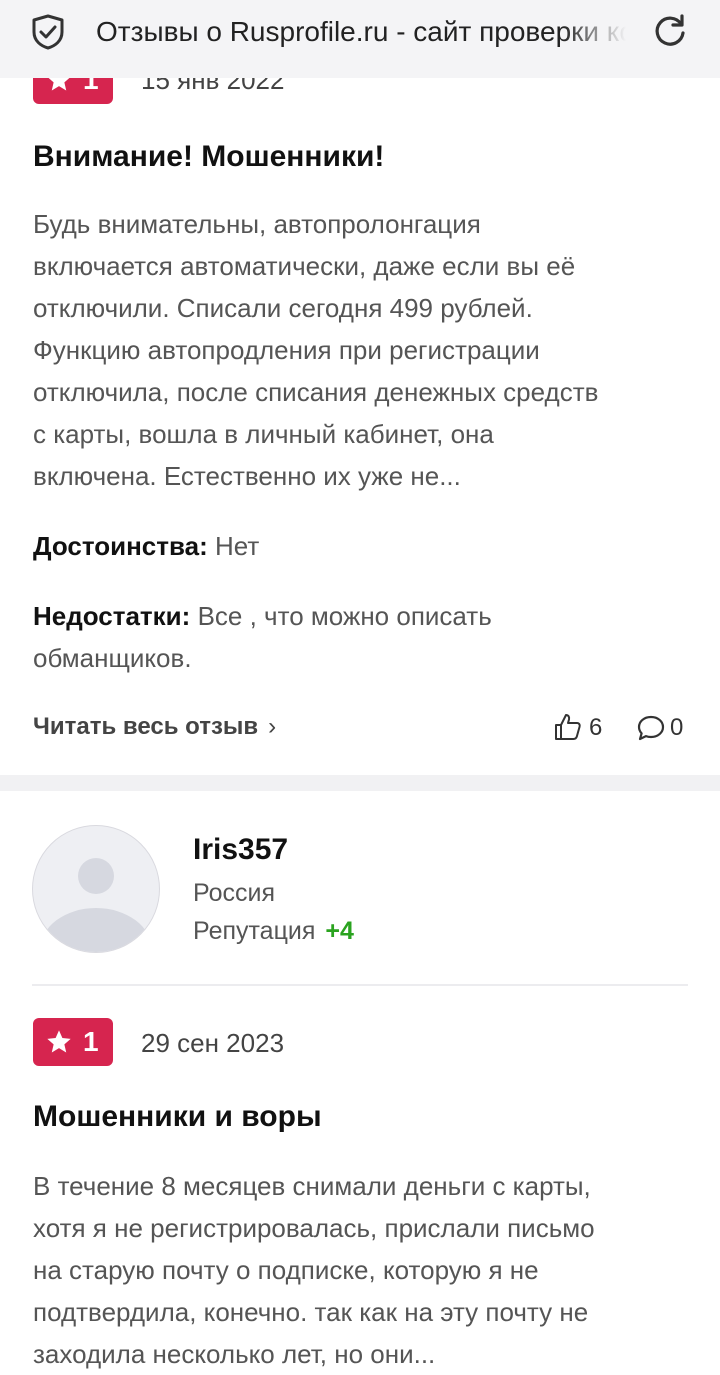 This screenshot has height=1375, width=720. I want to click on pros-label: Достоинства:, so click(120, 546).